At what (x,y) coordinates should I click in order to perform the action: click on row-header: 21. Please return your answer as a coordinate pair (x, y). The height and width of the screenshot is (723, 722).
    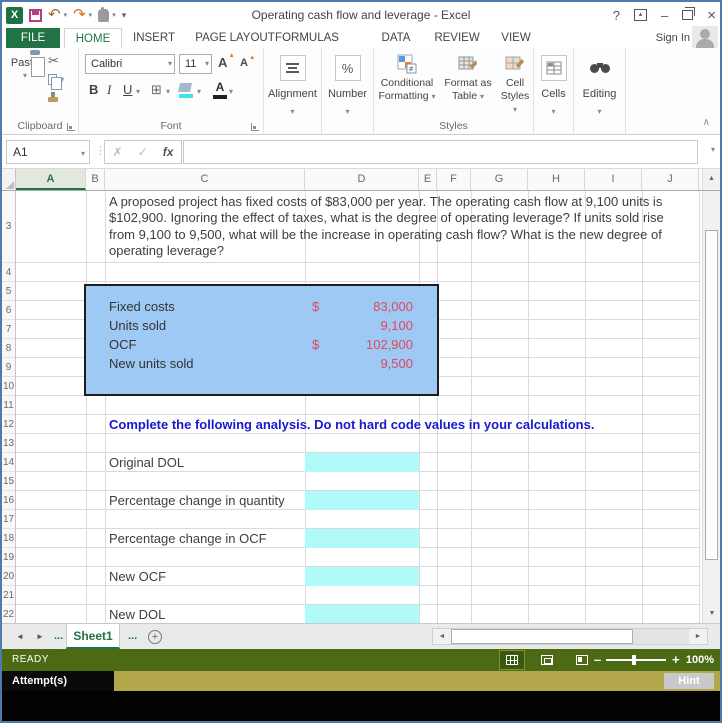
    Looking at the image, I should click on (8, 595).